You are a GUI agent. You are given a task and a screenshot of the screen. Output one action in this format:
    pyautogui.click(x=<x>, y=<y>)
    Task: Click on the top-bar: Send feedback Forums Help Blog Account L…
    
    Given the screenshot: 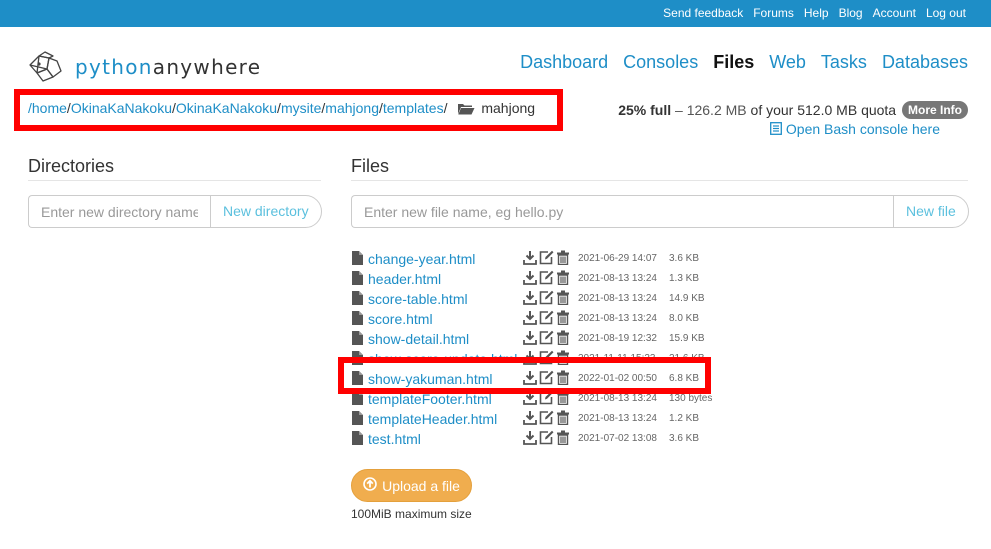 What is the action you would take?
    pyautogui.click(x=495, y=13)
    